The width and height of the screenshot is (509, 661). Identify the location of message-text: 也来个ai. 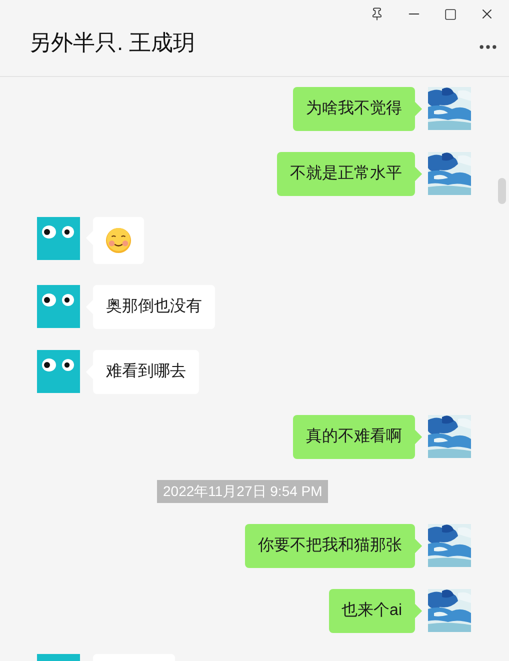
(372, 610).